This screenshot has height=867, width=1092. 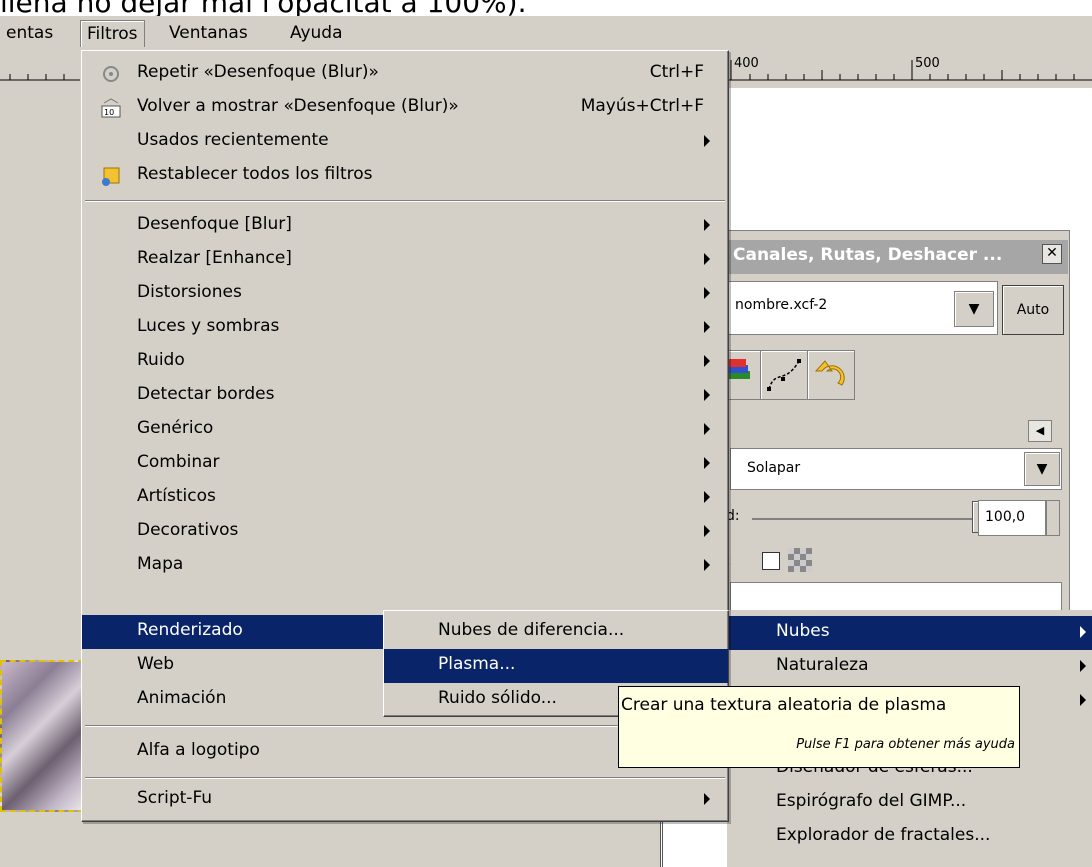 I want to click on submenu-item-nature: Naturaleza, so click(x=909, y=667).